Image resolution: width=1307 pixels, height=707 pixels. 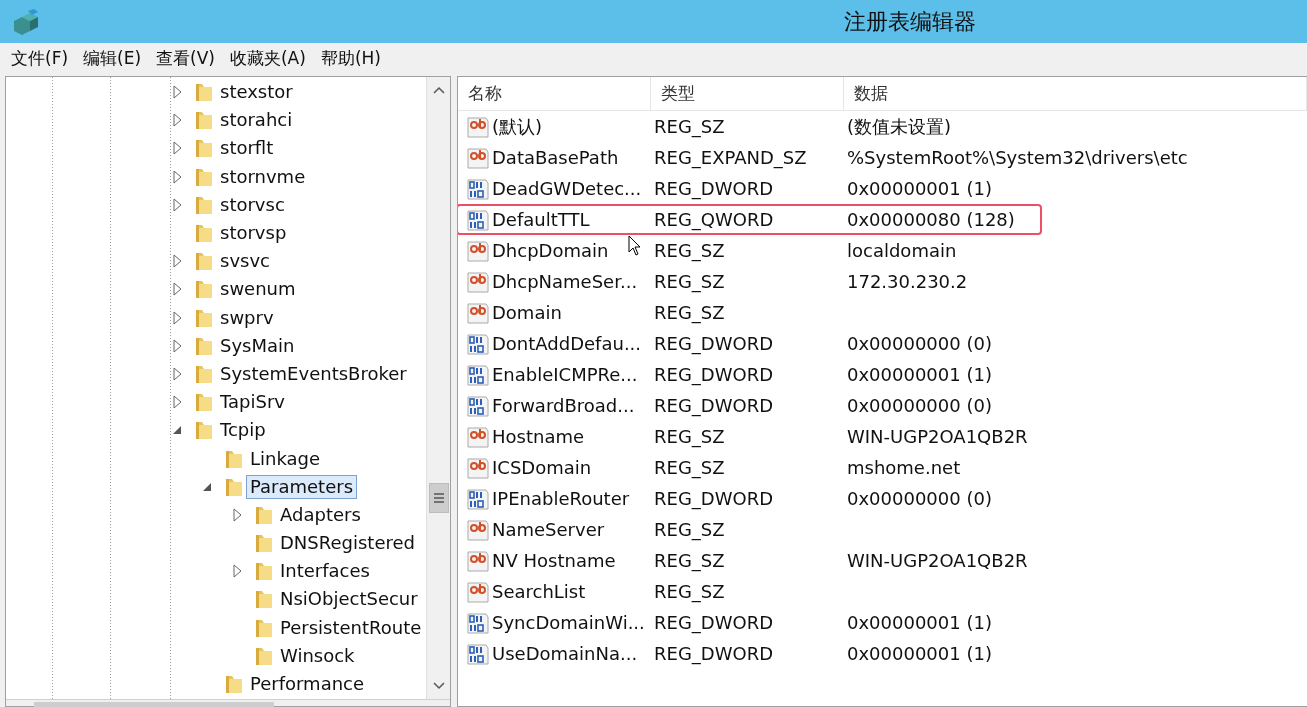 I want to click on table-row: Hostname REG_SZ WIN-UGP2OA1QB2R, so click(x=882, y=436).